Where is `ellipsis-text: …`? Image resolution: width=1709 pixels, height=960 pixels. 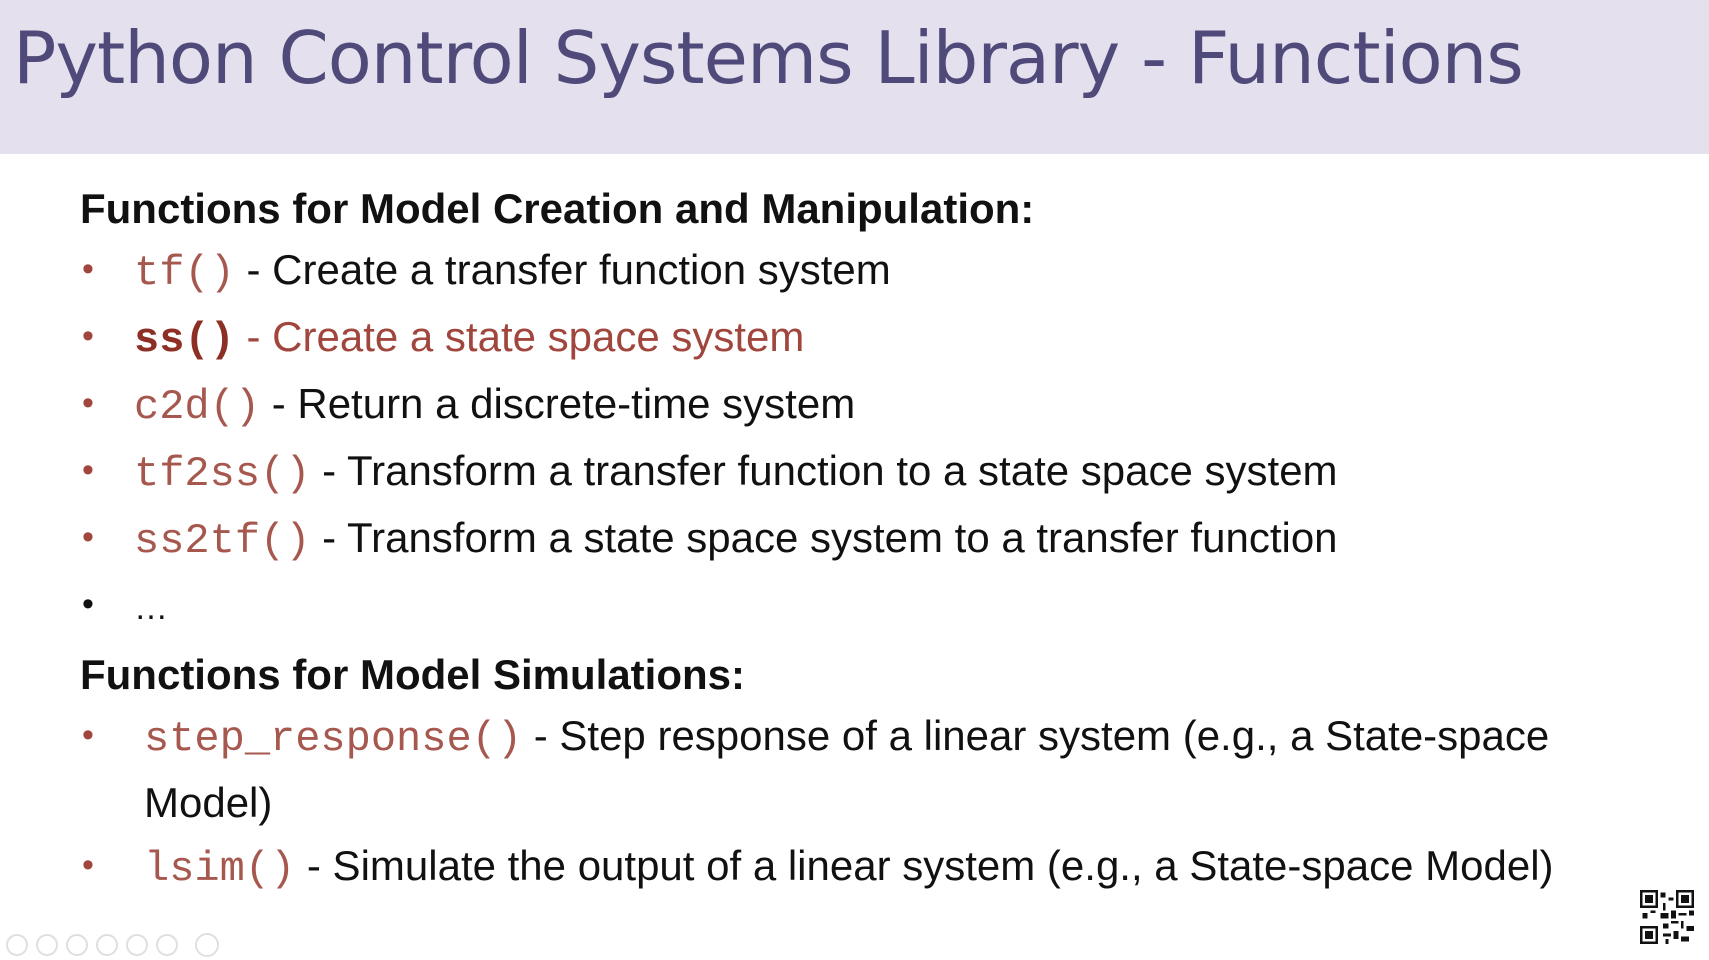 ellipsis-text: … is located at coordinates (151, 608).